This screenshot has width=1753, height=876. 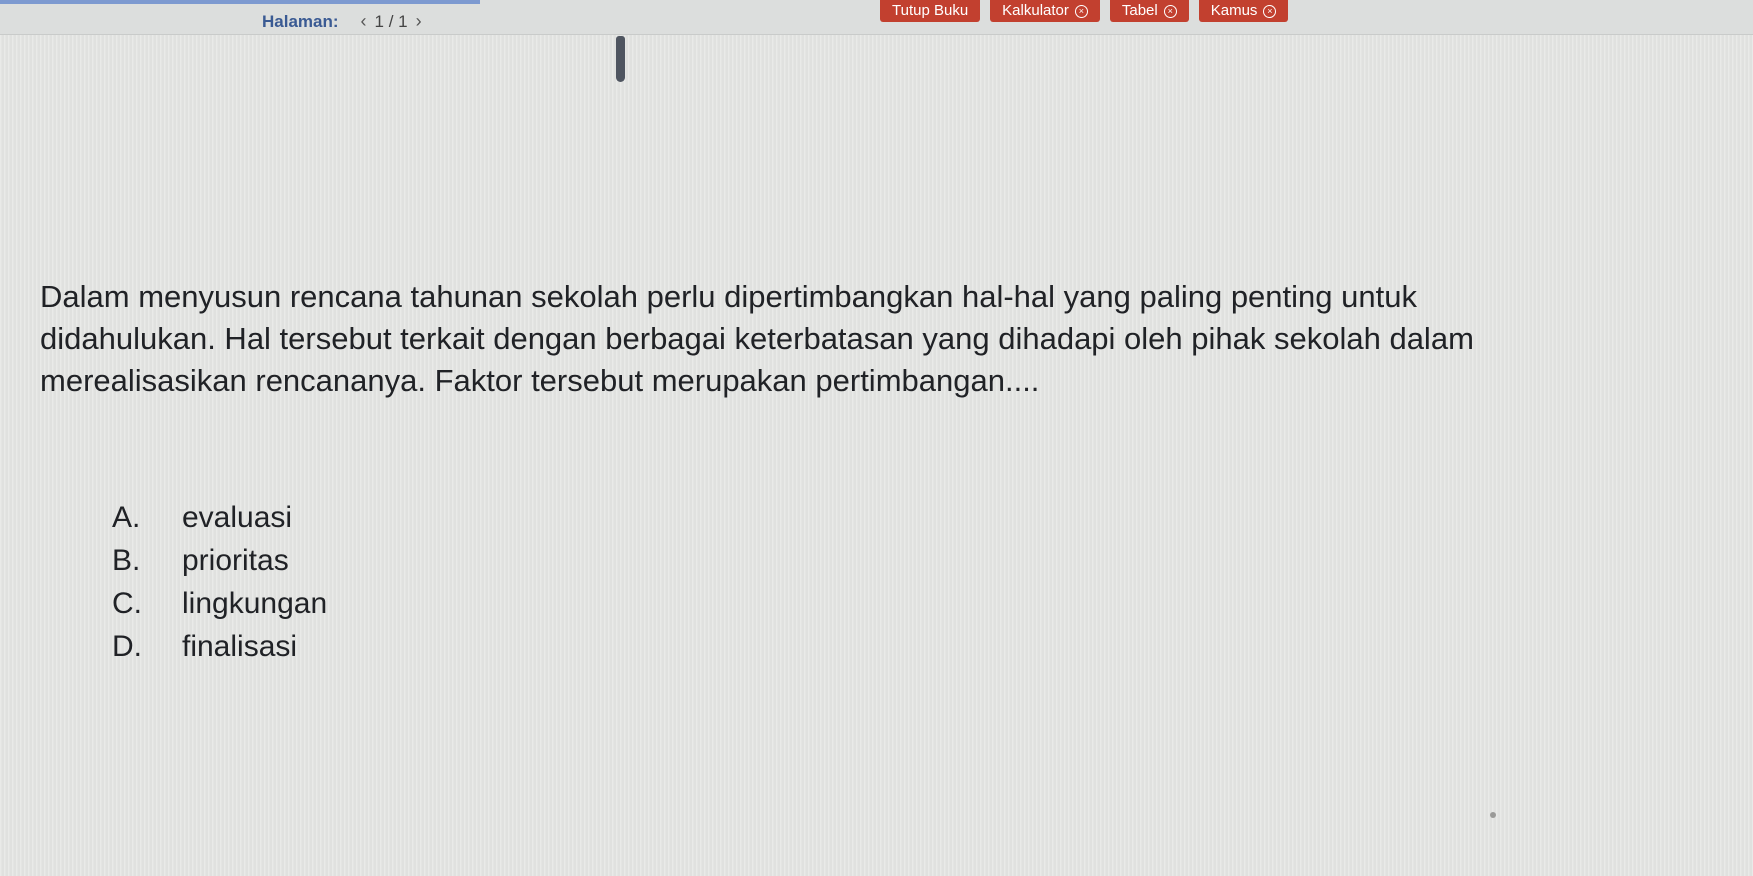 What do you see at coordinates (235, 560) in the screenshot?
I see `option-text: prioritas` at bounding box center [235, 560].